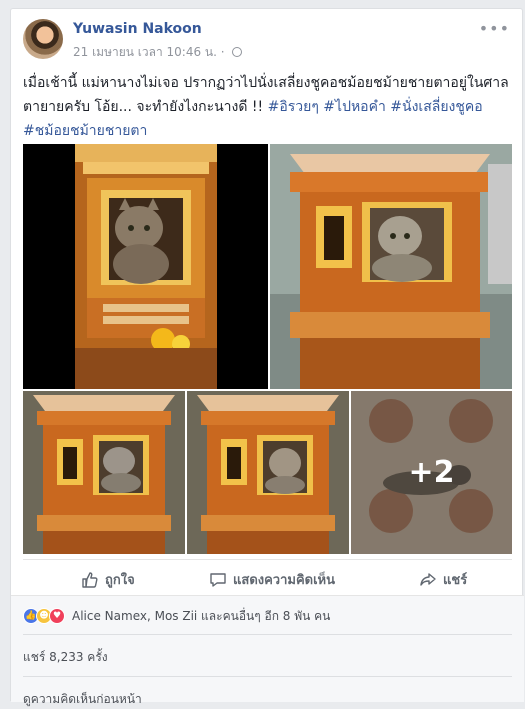  I want to click on hashtag: #อิรวยๆ, so click(293, 107).